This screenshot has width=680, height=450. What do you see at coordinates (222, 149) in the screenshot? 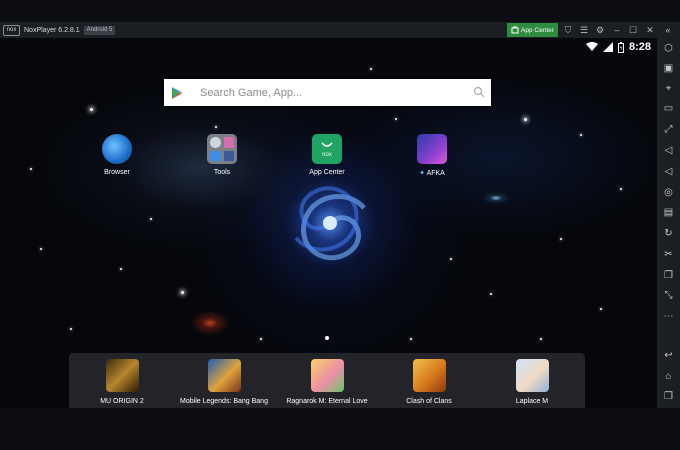
I see `tools-folder-icon` at bounding box center [222, 149].